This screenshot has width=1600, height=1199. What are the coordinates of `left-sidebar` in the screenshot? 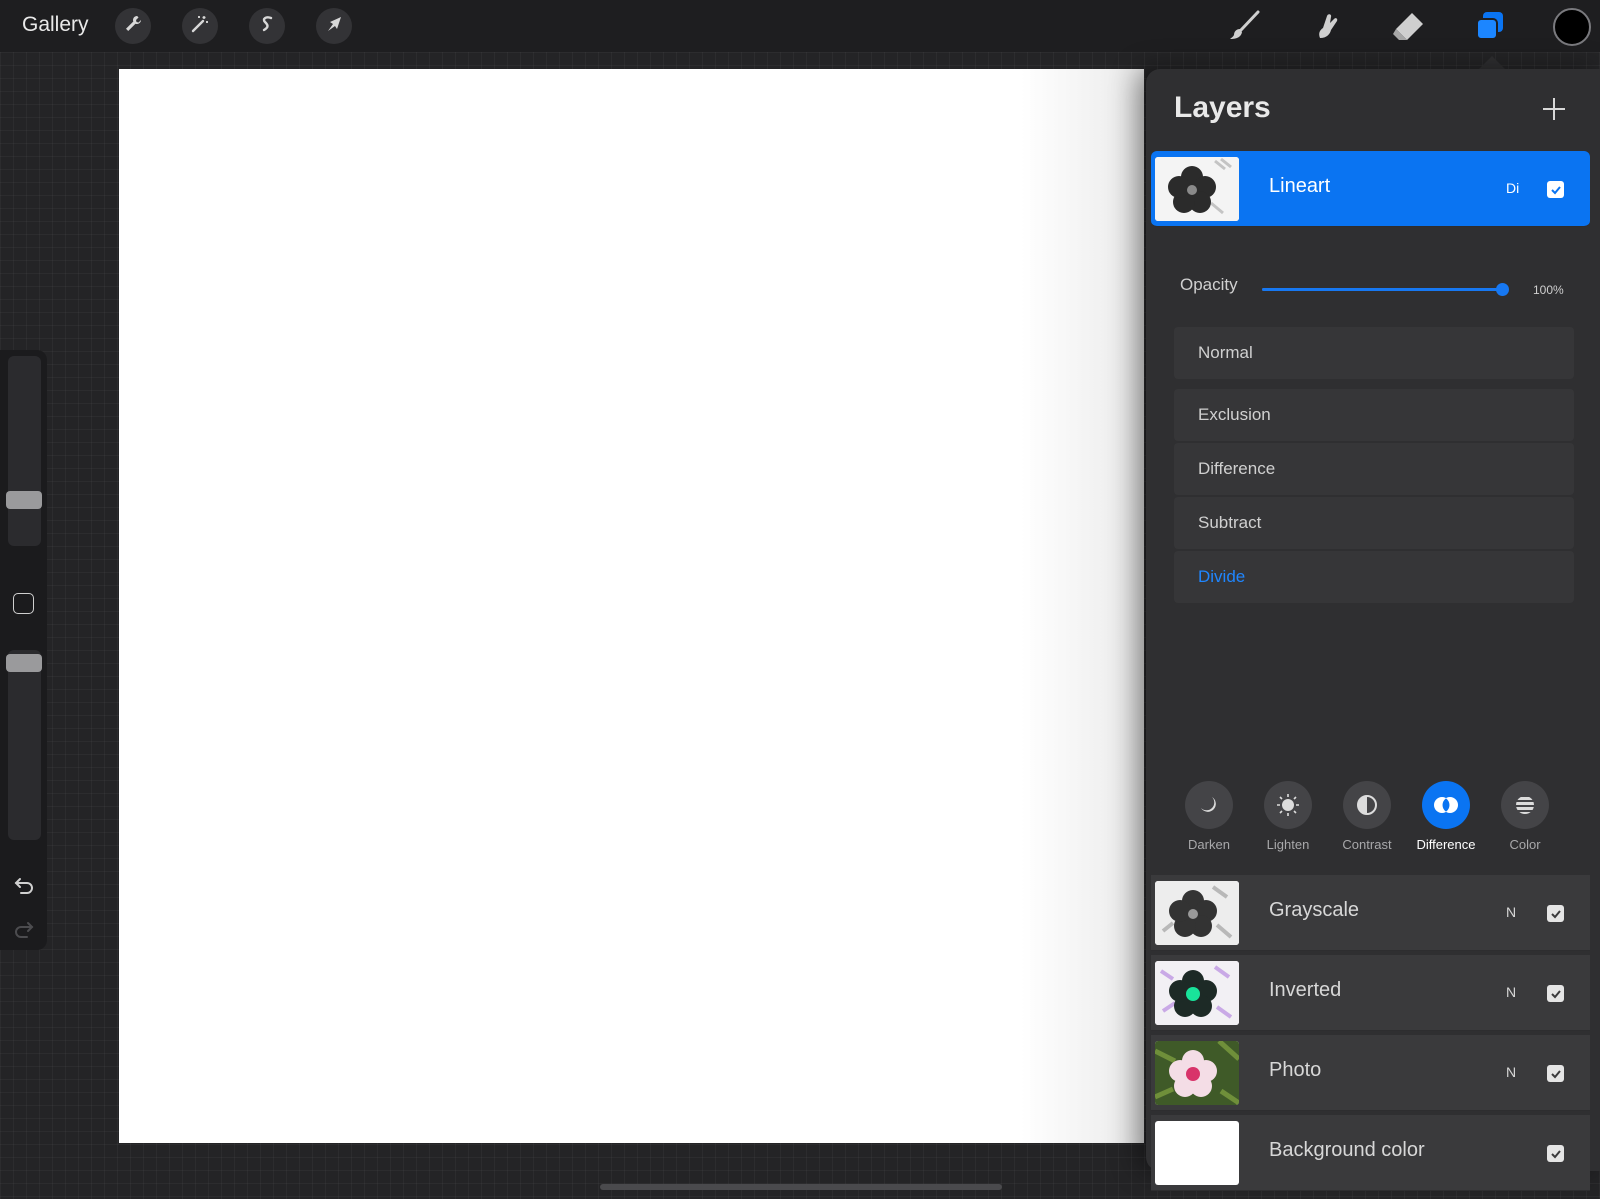 It's located at (23, 650).